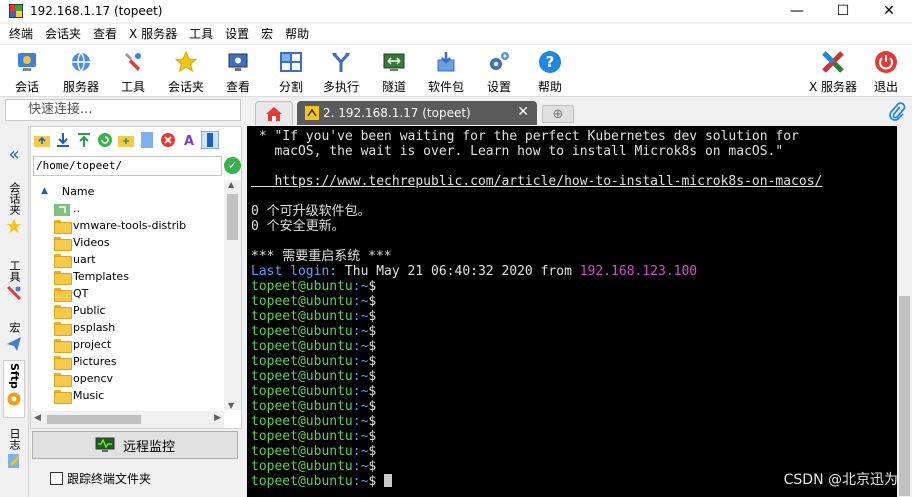  Describe the element at coordinates (37, 418) in the screenshot. I see `scroll-left-icon: ◀` at that location.